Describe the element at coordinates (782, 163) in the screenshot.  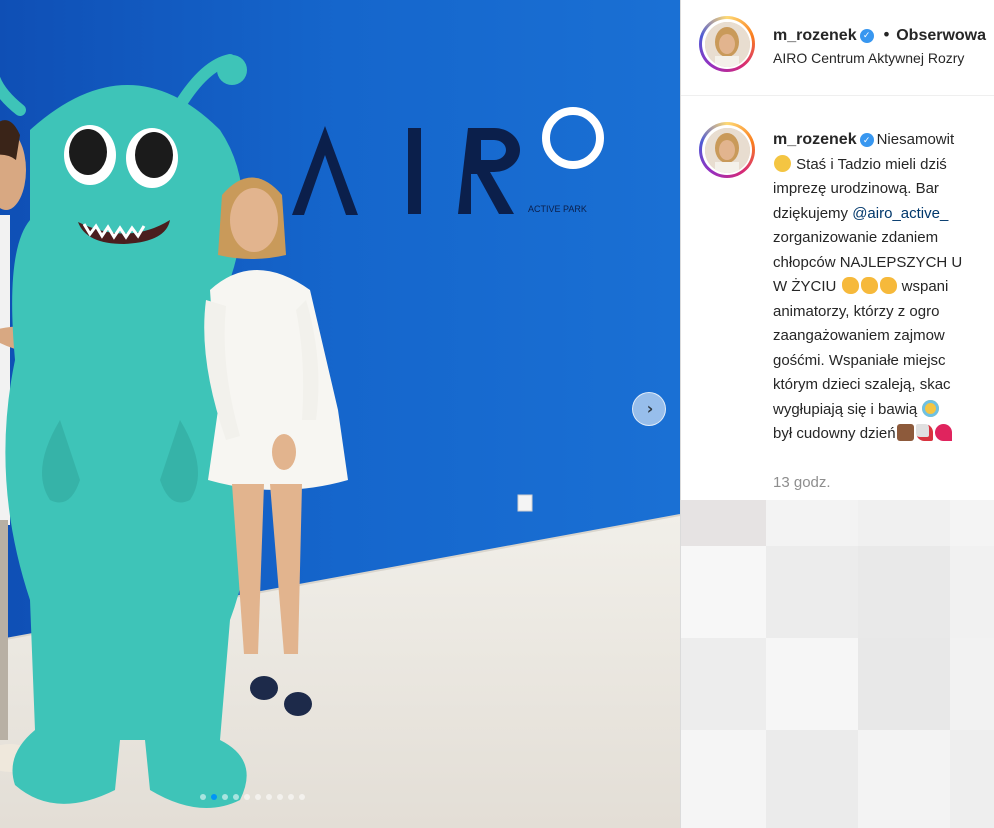
I see `smile-emoji-icon` at that location.